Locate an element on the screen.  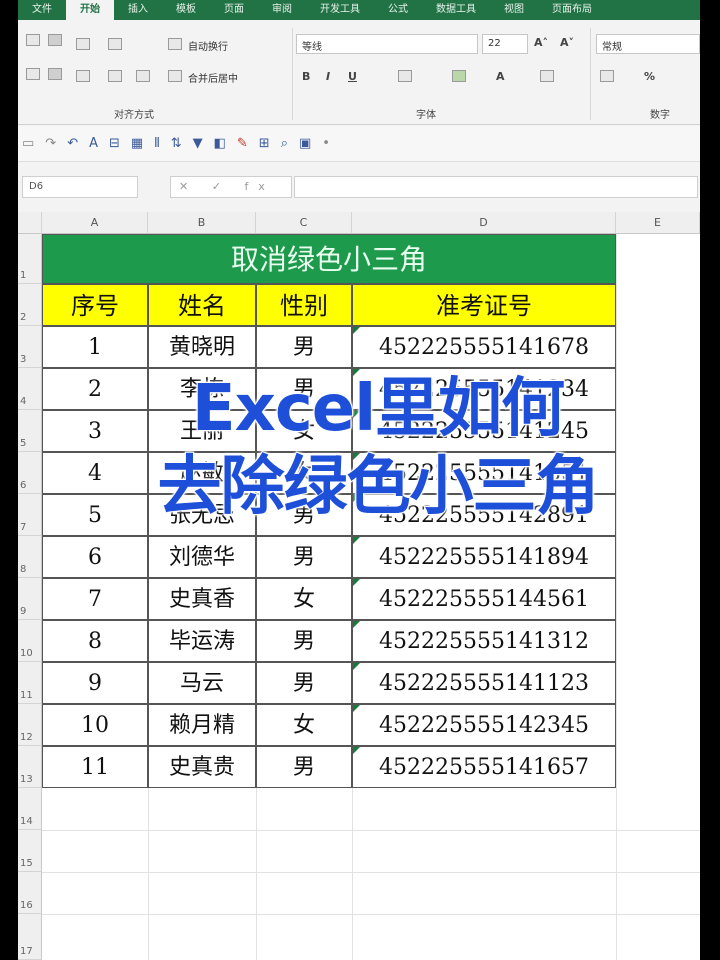
tab-formulas: 公式 is located at coordinates (398, 10).